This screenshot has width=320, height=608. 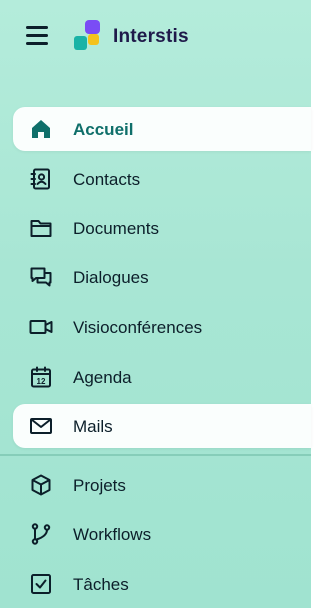 What do you see at coordinates (41, 277) in the screenshot?
I see `chat-bubbles-icon` at bounding box center [41, 277].